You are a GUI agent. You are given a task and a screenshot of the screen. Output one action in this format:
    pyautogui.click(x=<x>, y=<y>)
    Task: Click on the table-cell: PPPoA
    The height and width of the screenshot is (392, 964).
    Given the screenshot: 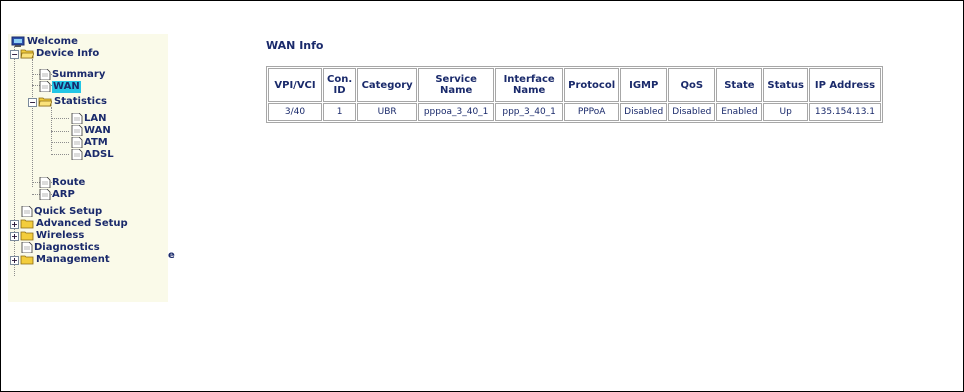 What is the action you would take?
    pyautogui.click(x=592, y=112)
    